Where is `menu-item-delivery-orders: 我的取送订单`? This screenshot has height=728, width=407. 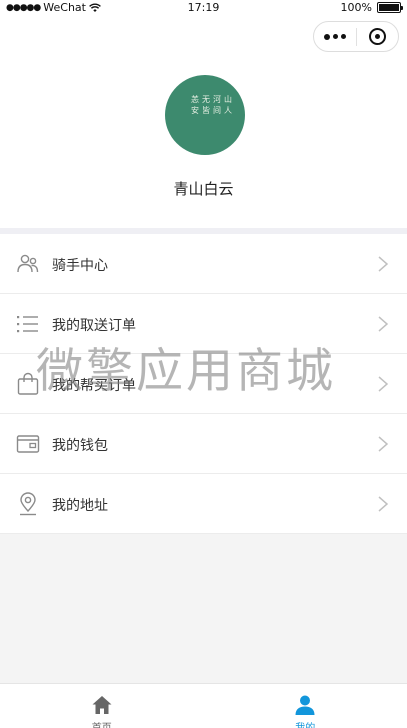 menu-item-delivery-orders: 我的取送订单 is located at coordinates (203, 324).